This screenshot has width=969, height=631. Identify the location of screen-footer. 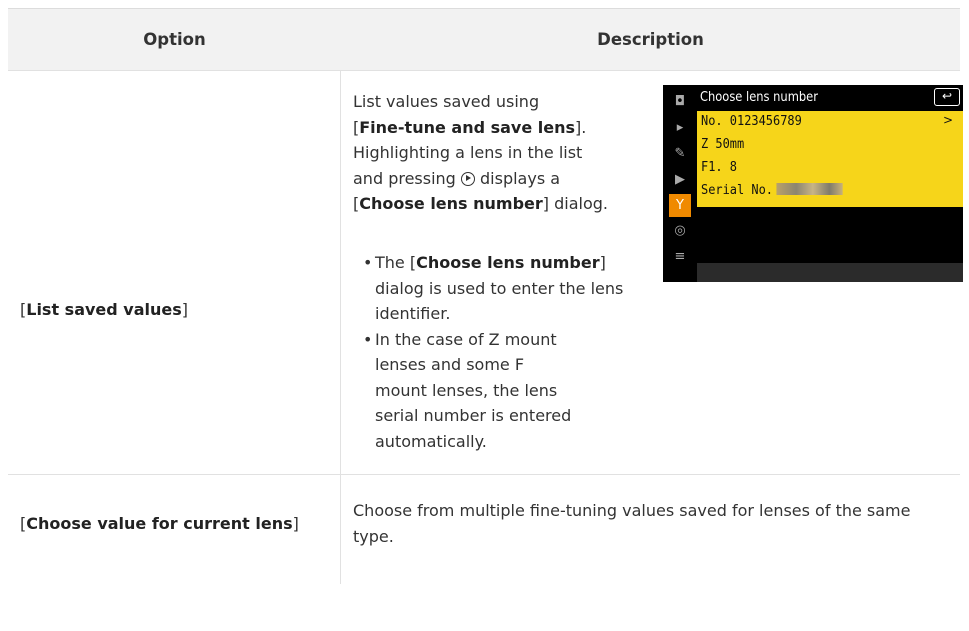
(830, 272).